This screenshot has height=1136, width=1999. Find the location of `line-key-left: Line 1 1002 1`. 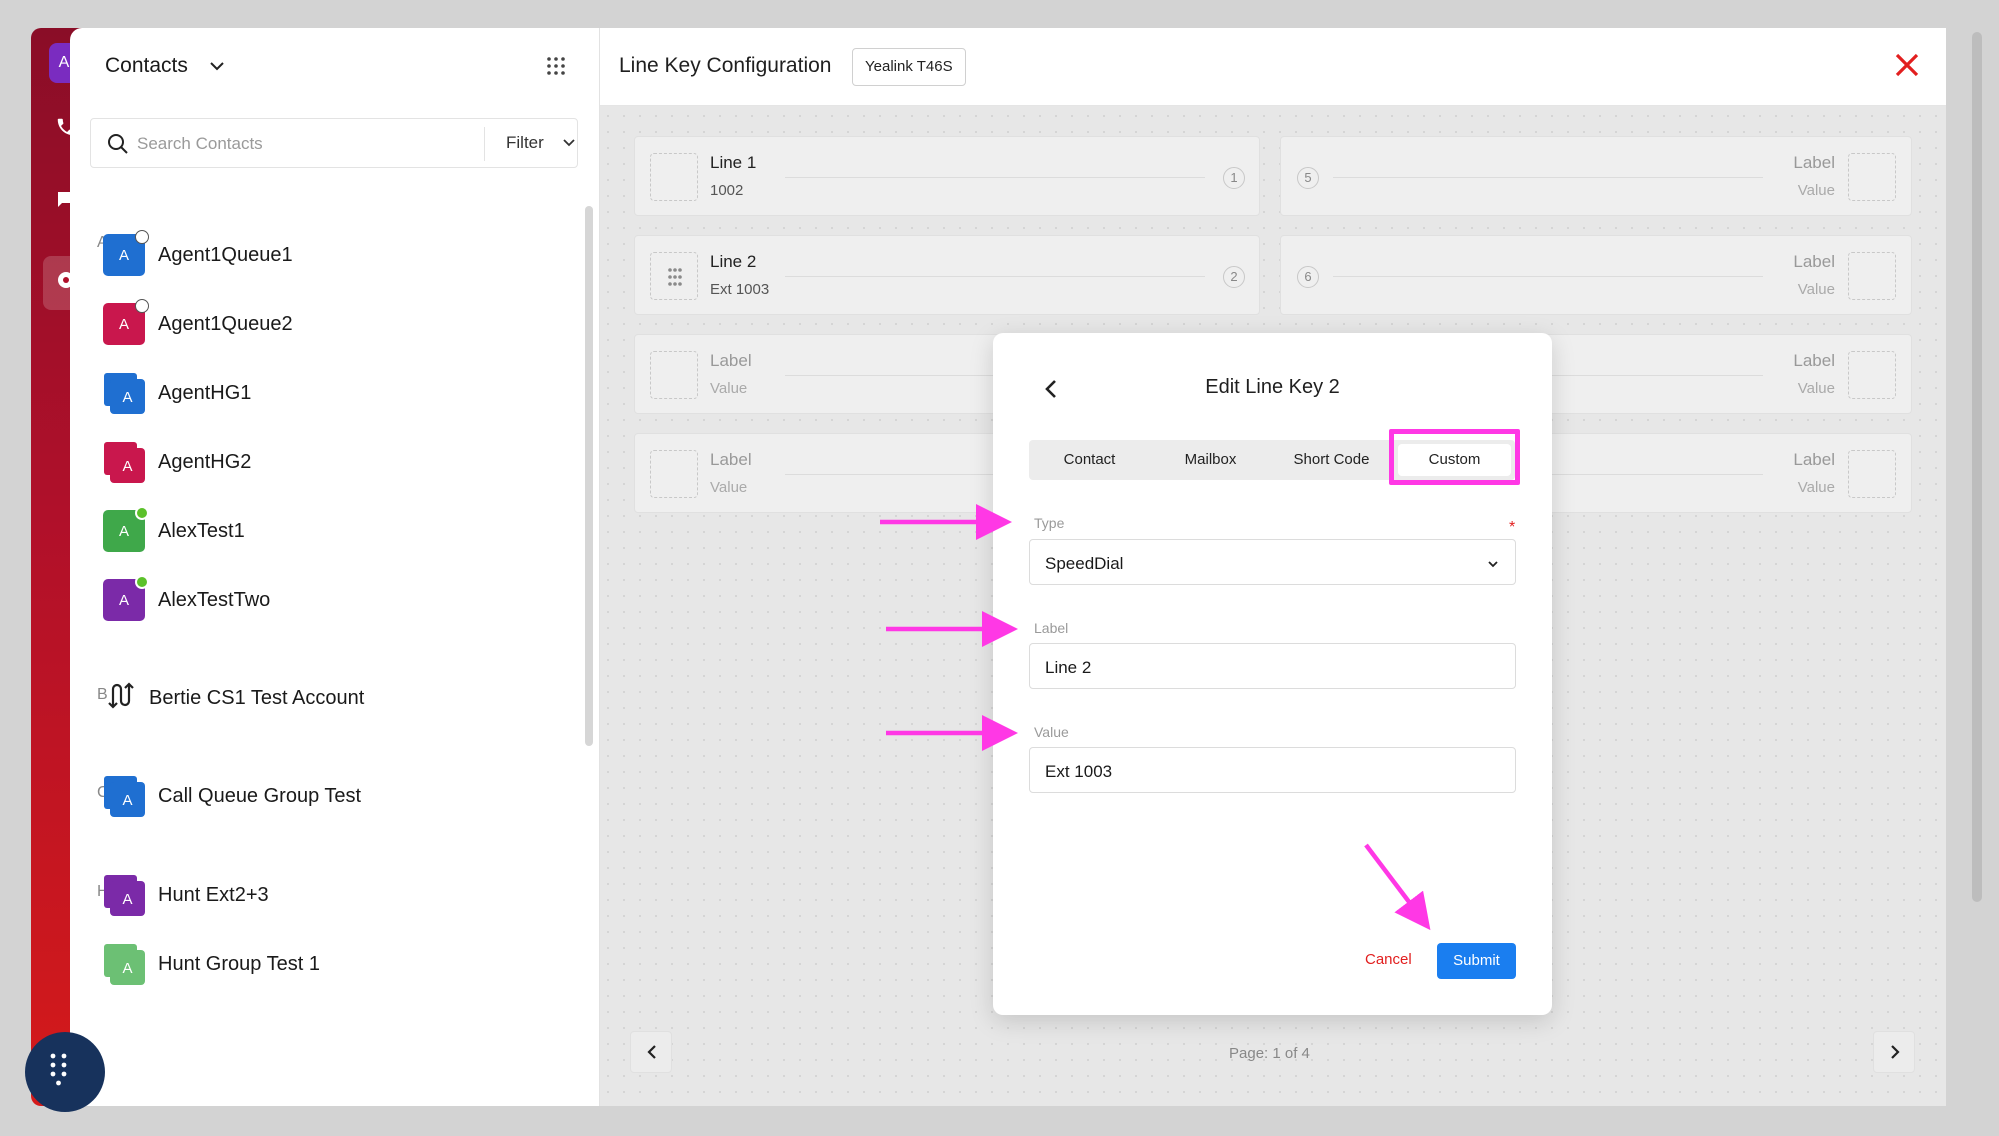

line-key-left: Line 1 1002 1 is located at coordinates (947, 176).